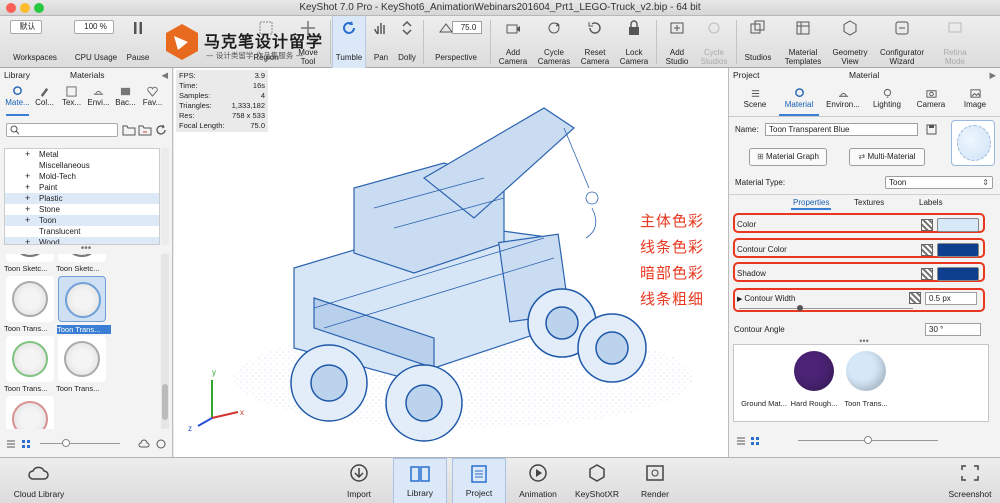 The image size is (1000, 503). I want to click on tree-item: + Metal, so click(82, 154).